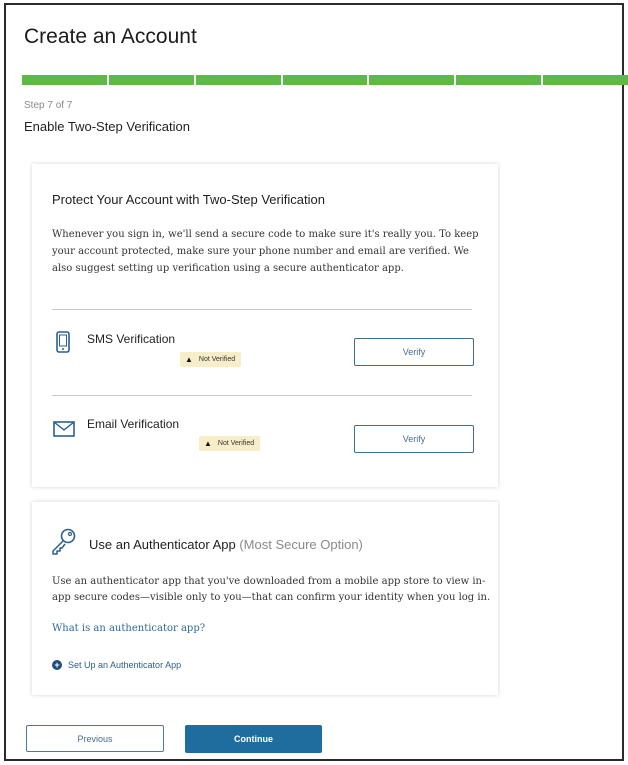  I want to click on step-title: Enable Two-Step Verification, so click(107, 126).